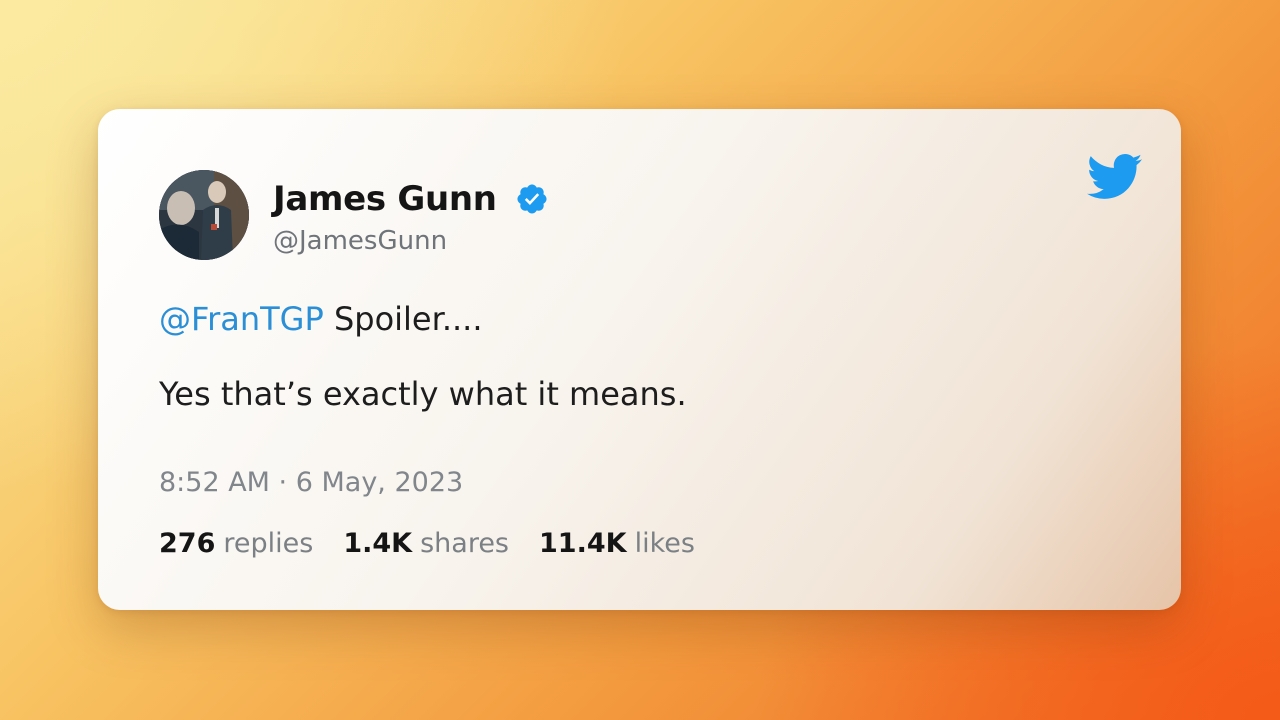 The height and width of the screenshot is (720, 1280). I want to click on likes-count: 11.4K, so click(583, 543).